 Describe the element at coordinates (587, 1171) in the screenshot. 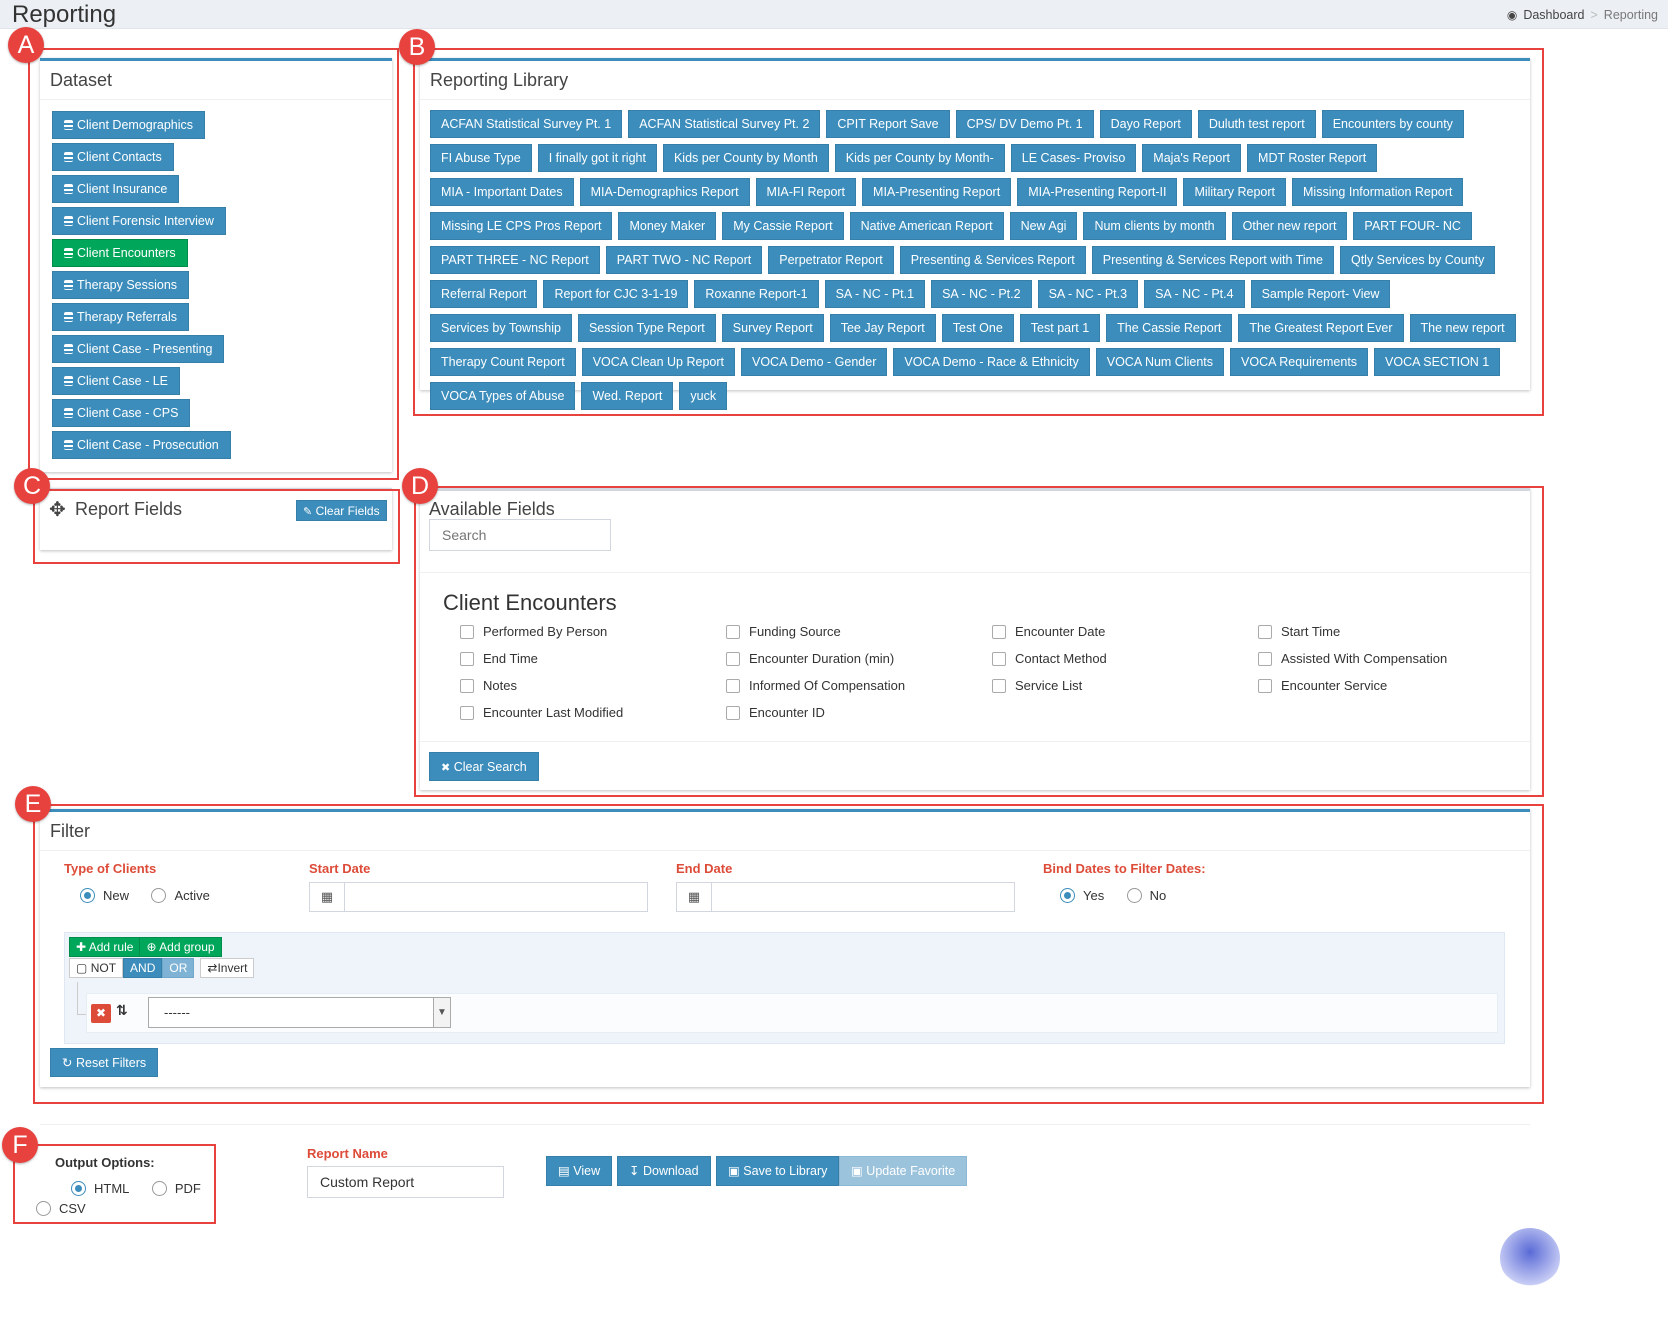

I see `view-label: View` at that location.